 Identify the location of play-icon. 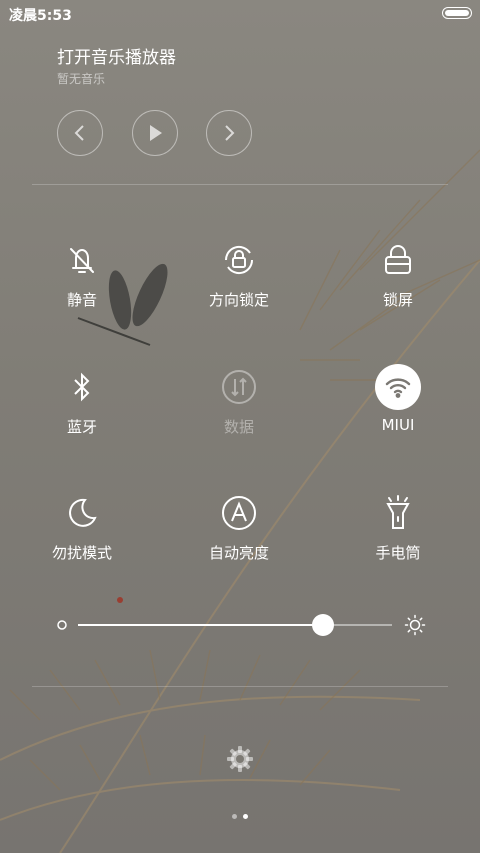
(156, 133).